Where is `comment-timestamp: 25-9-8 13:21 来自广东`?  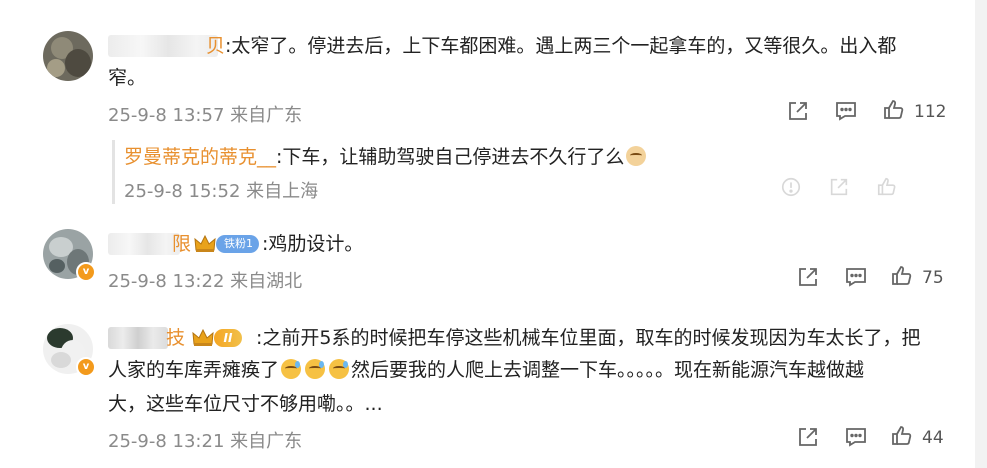
comment-timestamp: 25-9-8 13:21 来自广东 is located at coordinates (205, 441).